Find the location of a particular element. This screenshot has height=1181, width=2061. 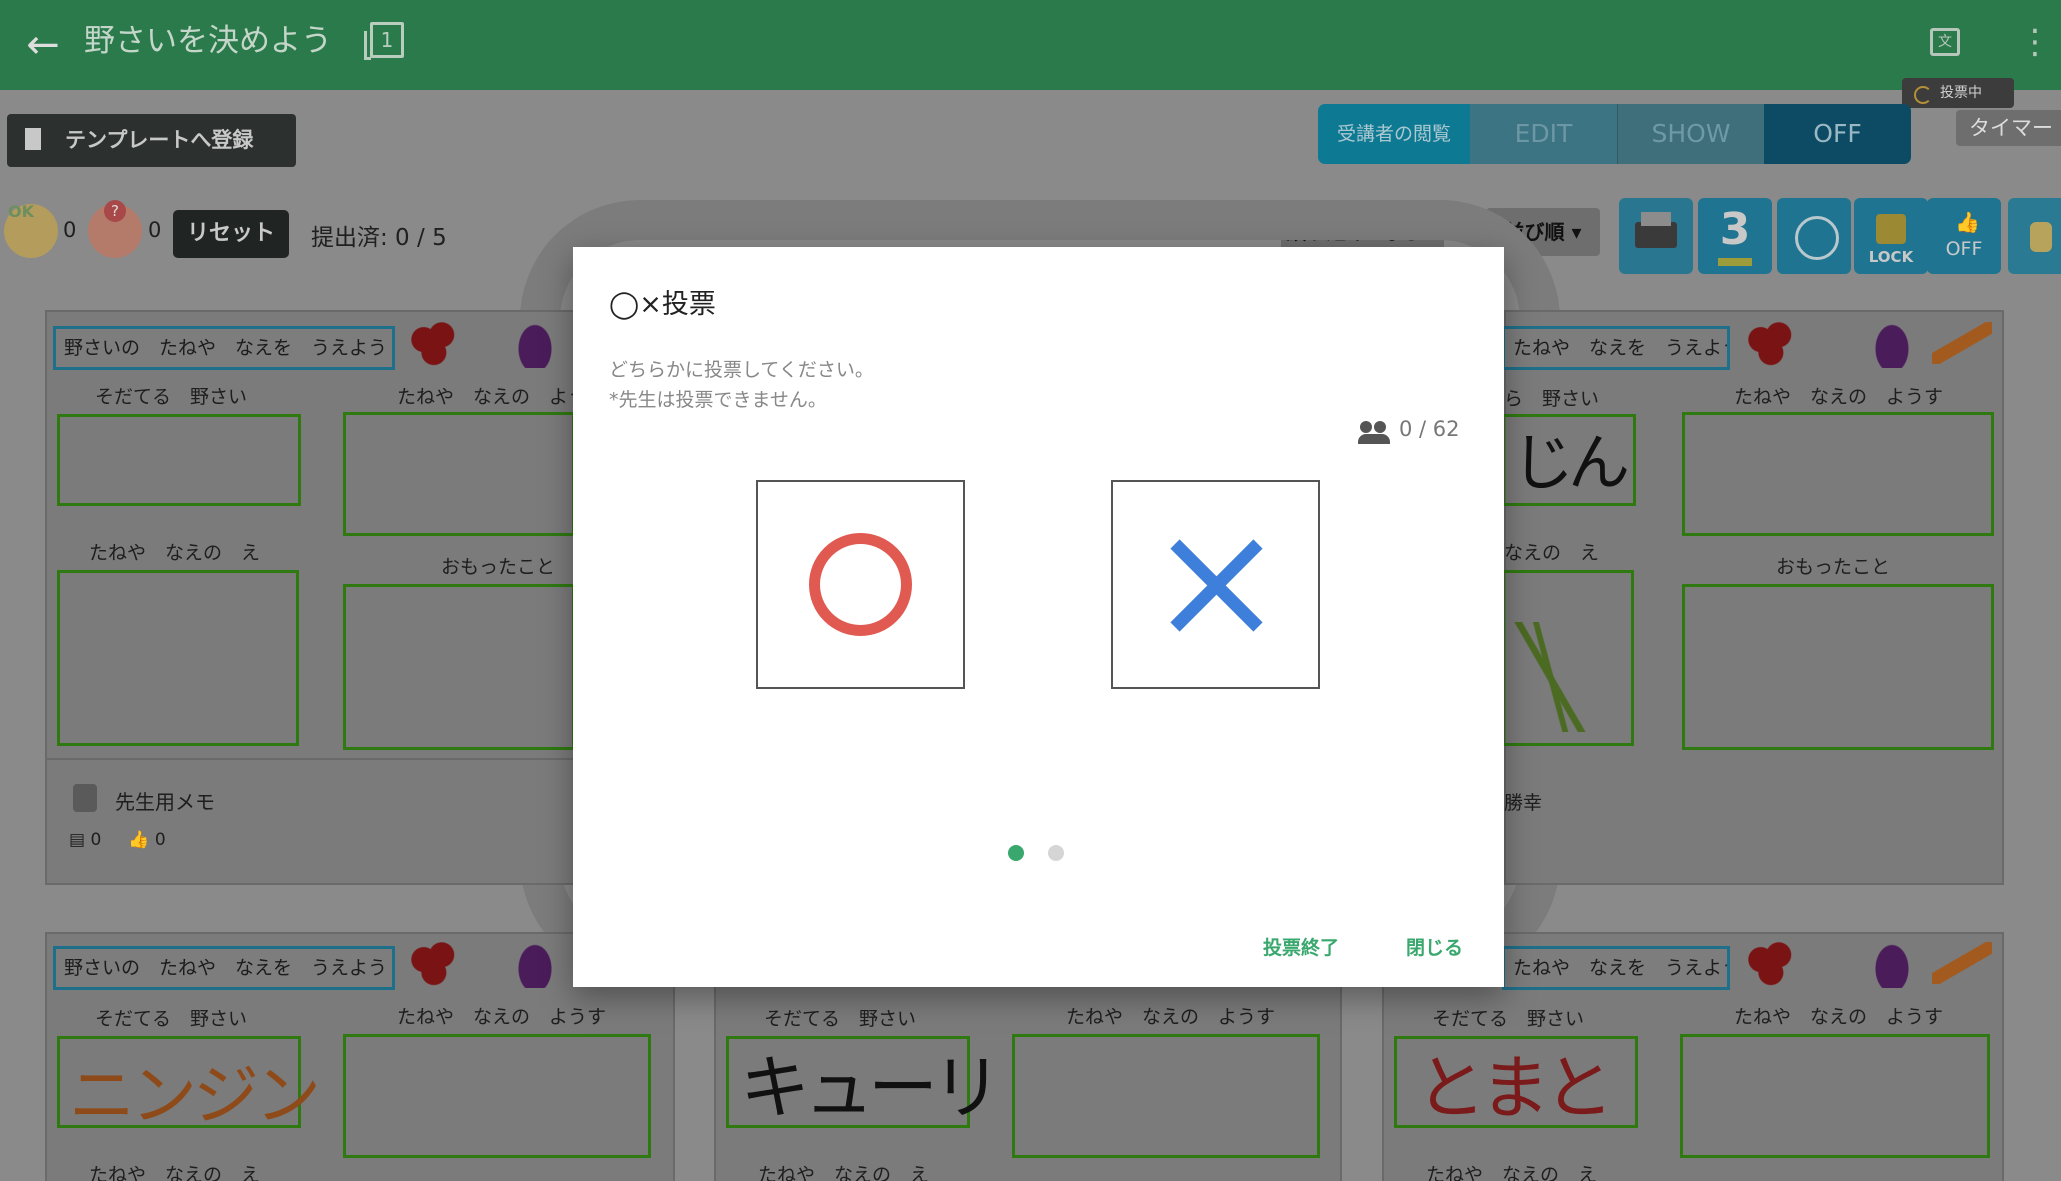

three-column-icon: 3 is located at coordinates (1735, 236).